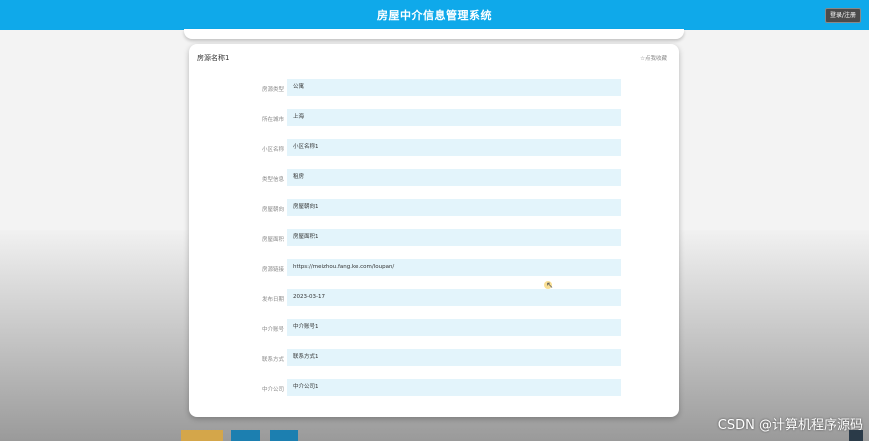 This screenshot has height=441, width=869. What do you see at coordinates (653, 58) in the screenshot?
I see `favorite-button: ☆点我收藏` at bounding box center [653, 58].